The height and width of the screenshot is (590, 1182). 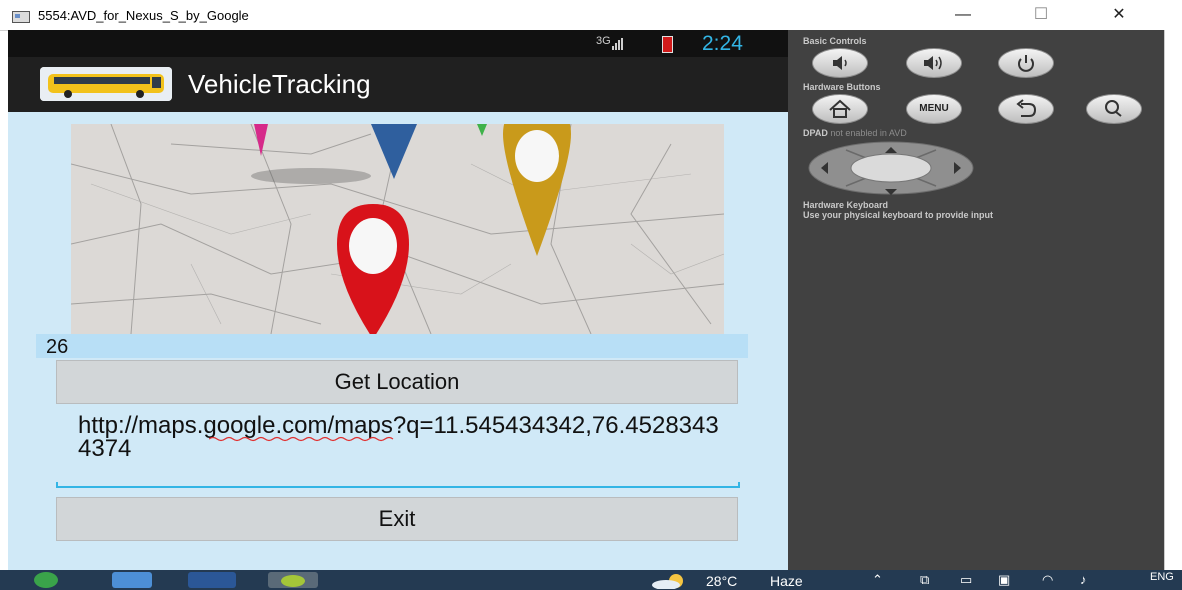 I want to click on back-button, so click(x=1026, y=109).